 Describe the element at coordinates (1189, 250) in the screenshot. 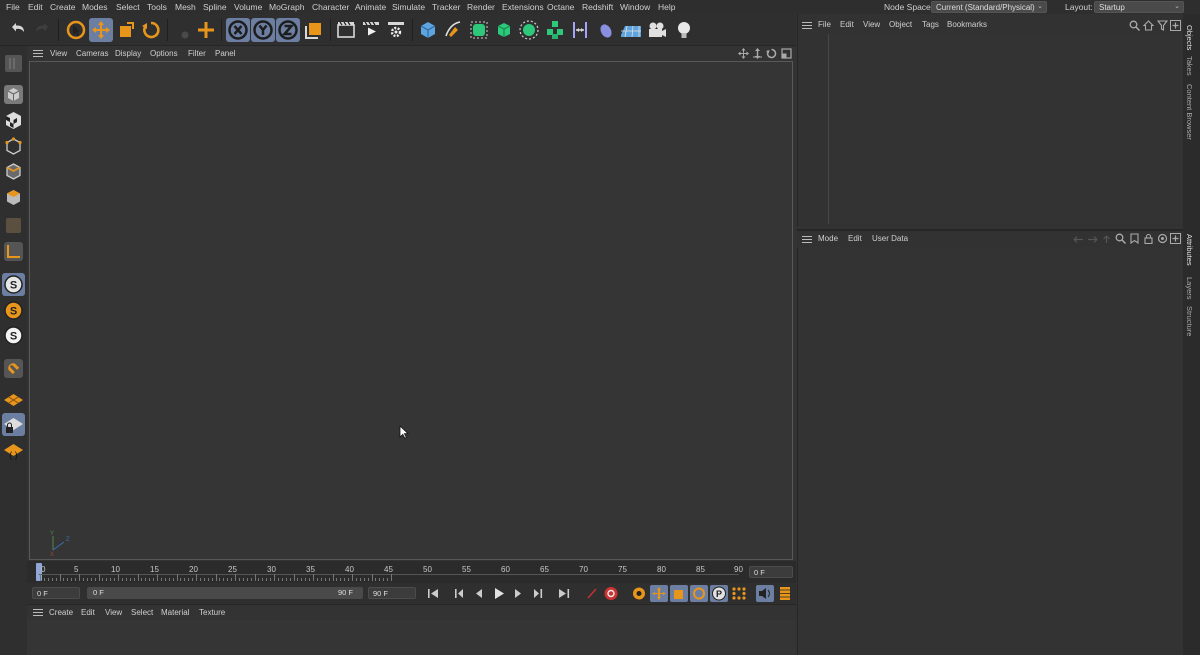

I see `tab-attributes: Attributes` at that location.